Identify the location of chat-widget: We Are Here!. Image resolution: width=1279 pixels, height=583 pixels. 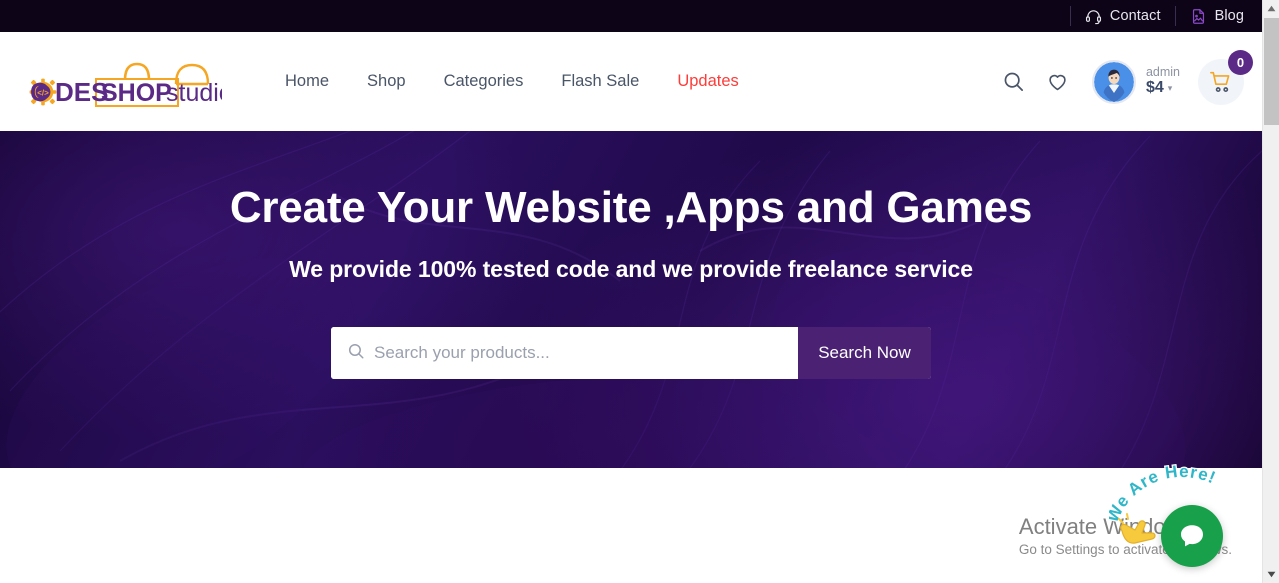
(1172, 519).